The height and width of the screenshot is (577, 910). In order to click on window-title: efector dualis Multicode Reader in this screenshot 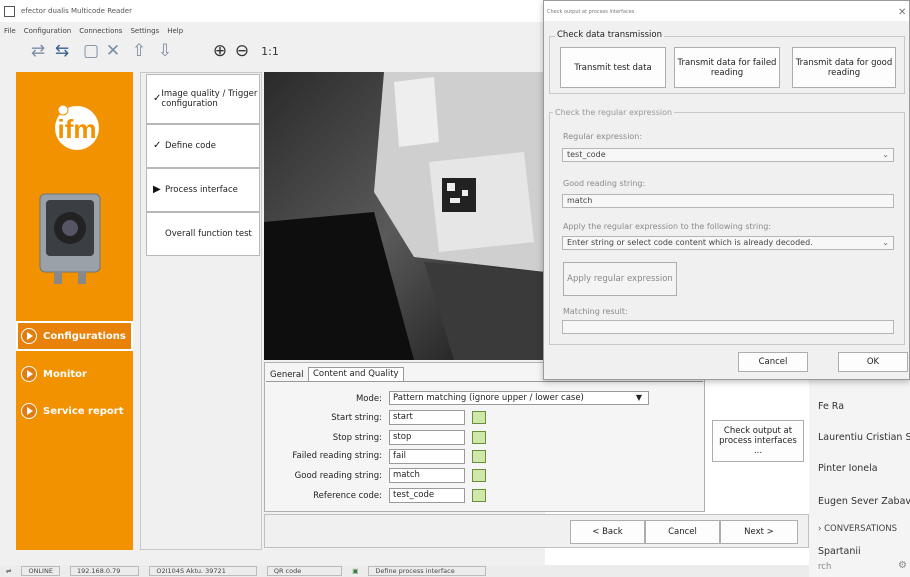, I will do `click(76, 11)`.